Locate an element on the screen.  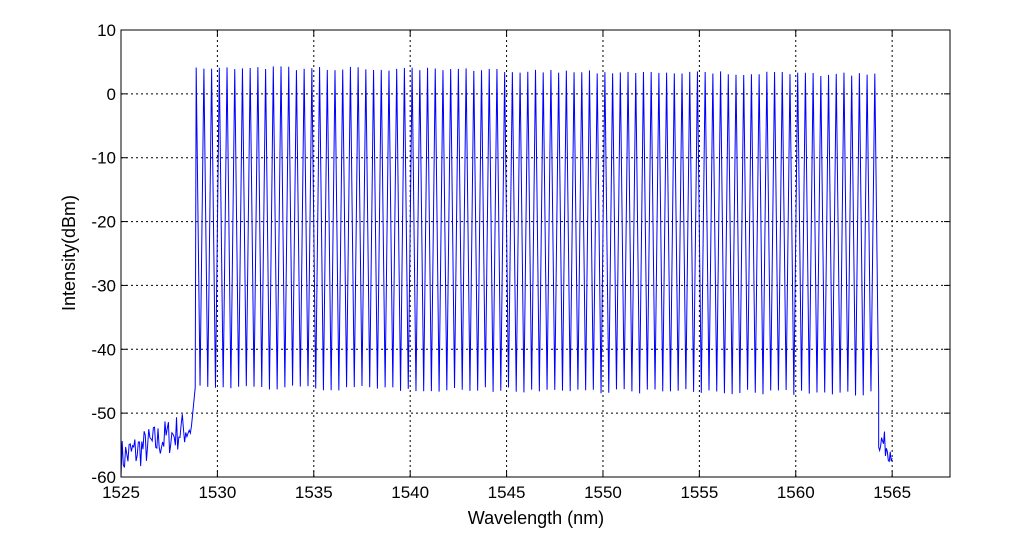
y-tick-label: -60 is located at coordinates (103, 477).